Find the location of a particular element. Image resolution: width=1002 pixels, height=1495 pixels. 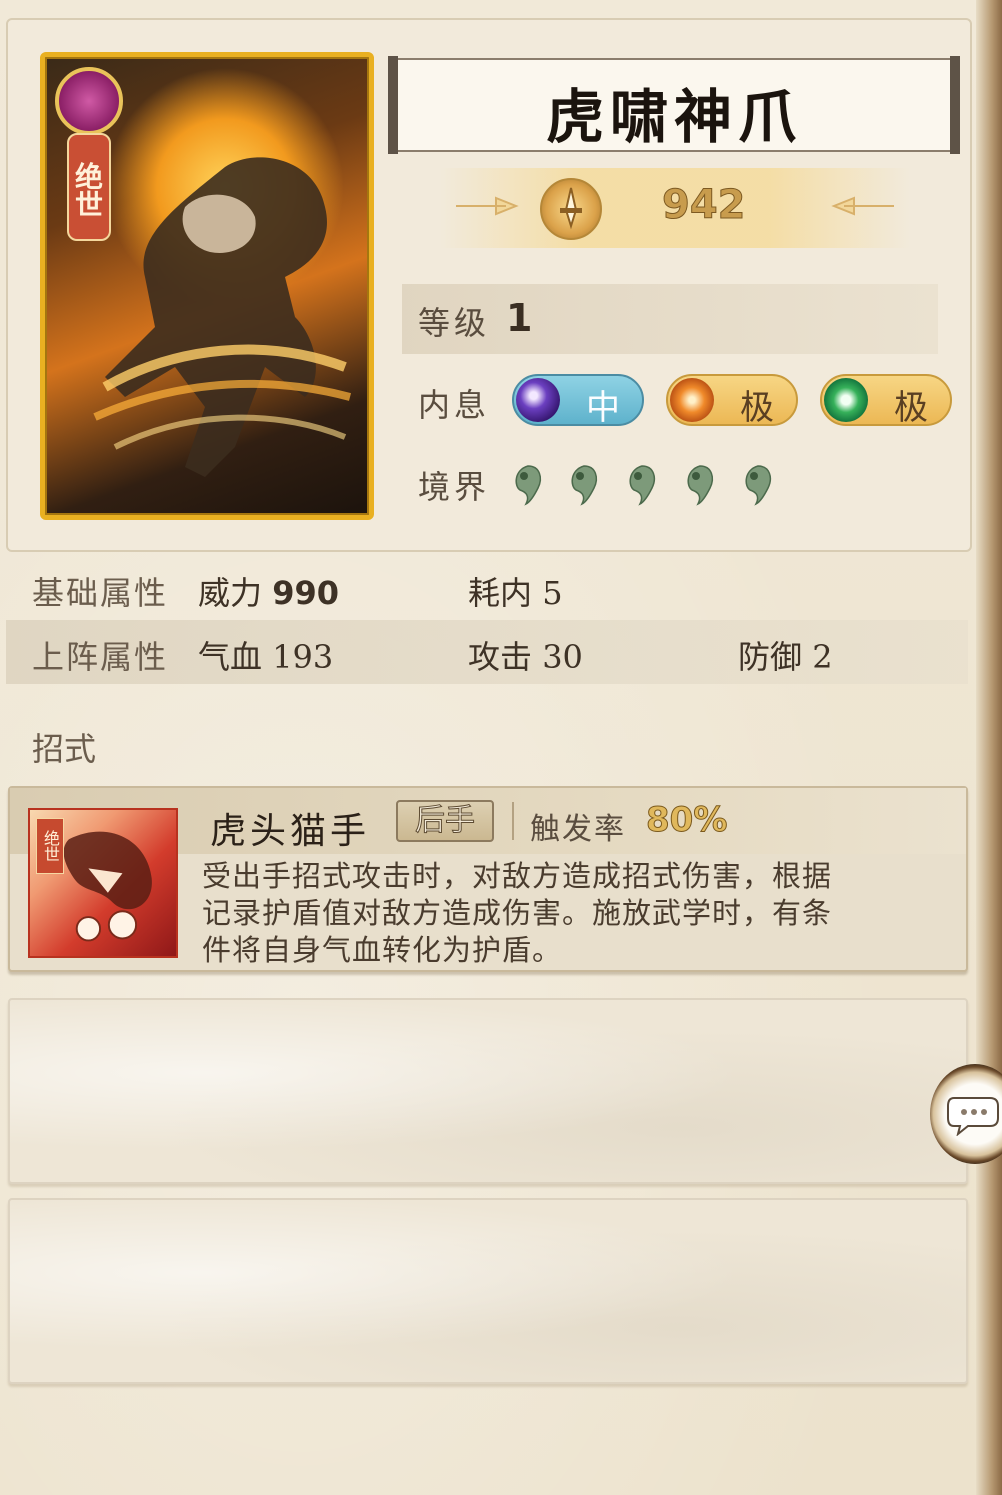

realm-label: 境界 is located at coordinates (454, 487).